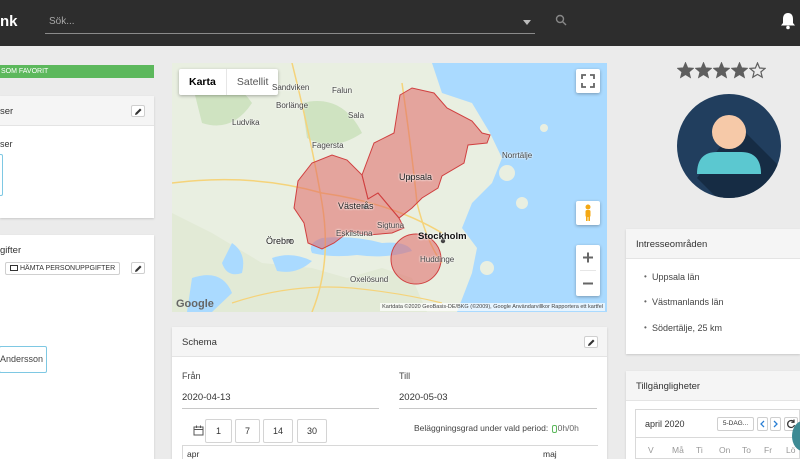 The height and width of the screenshot is (459, 800). Describe the element at coordinates (247, 431) in the screenshot. I see `range-7-days-button: 7` at that location.